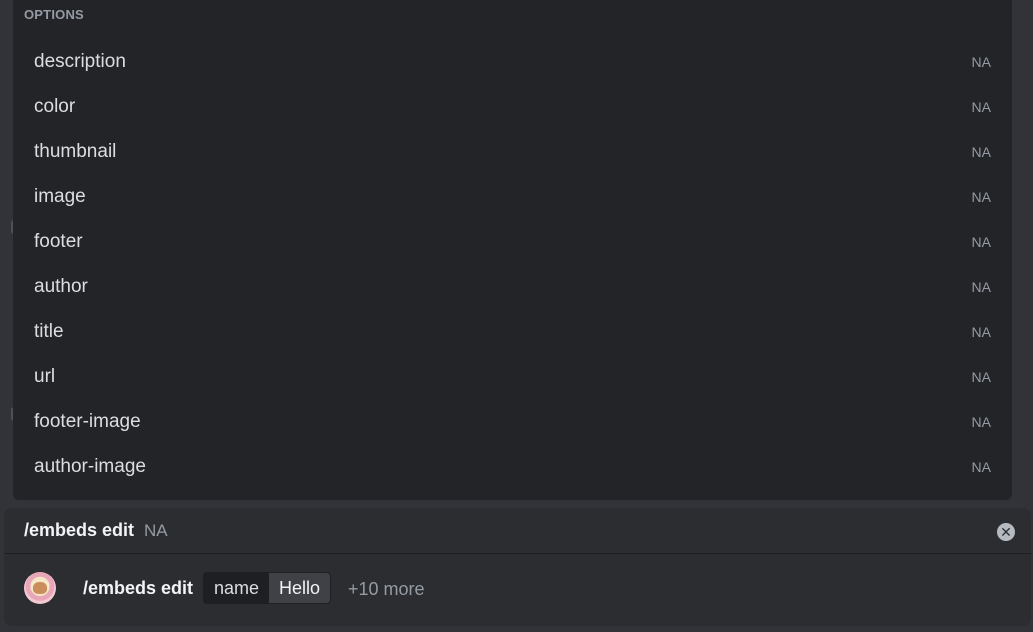  What do you see at coordinates (61, 286) in the screenshot?
I see `option-name: author` at bounding box center [61, 286].